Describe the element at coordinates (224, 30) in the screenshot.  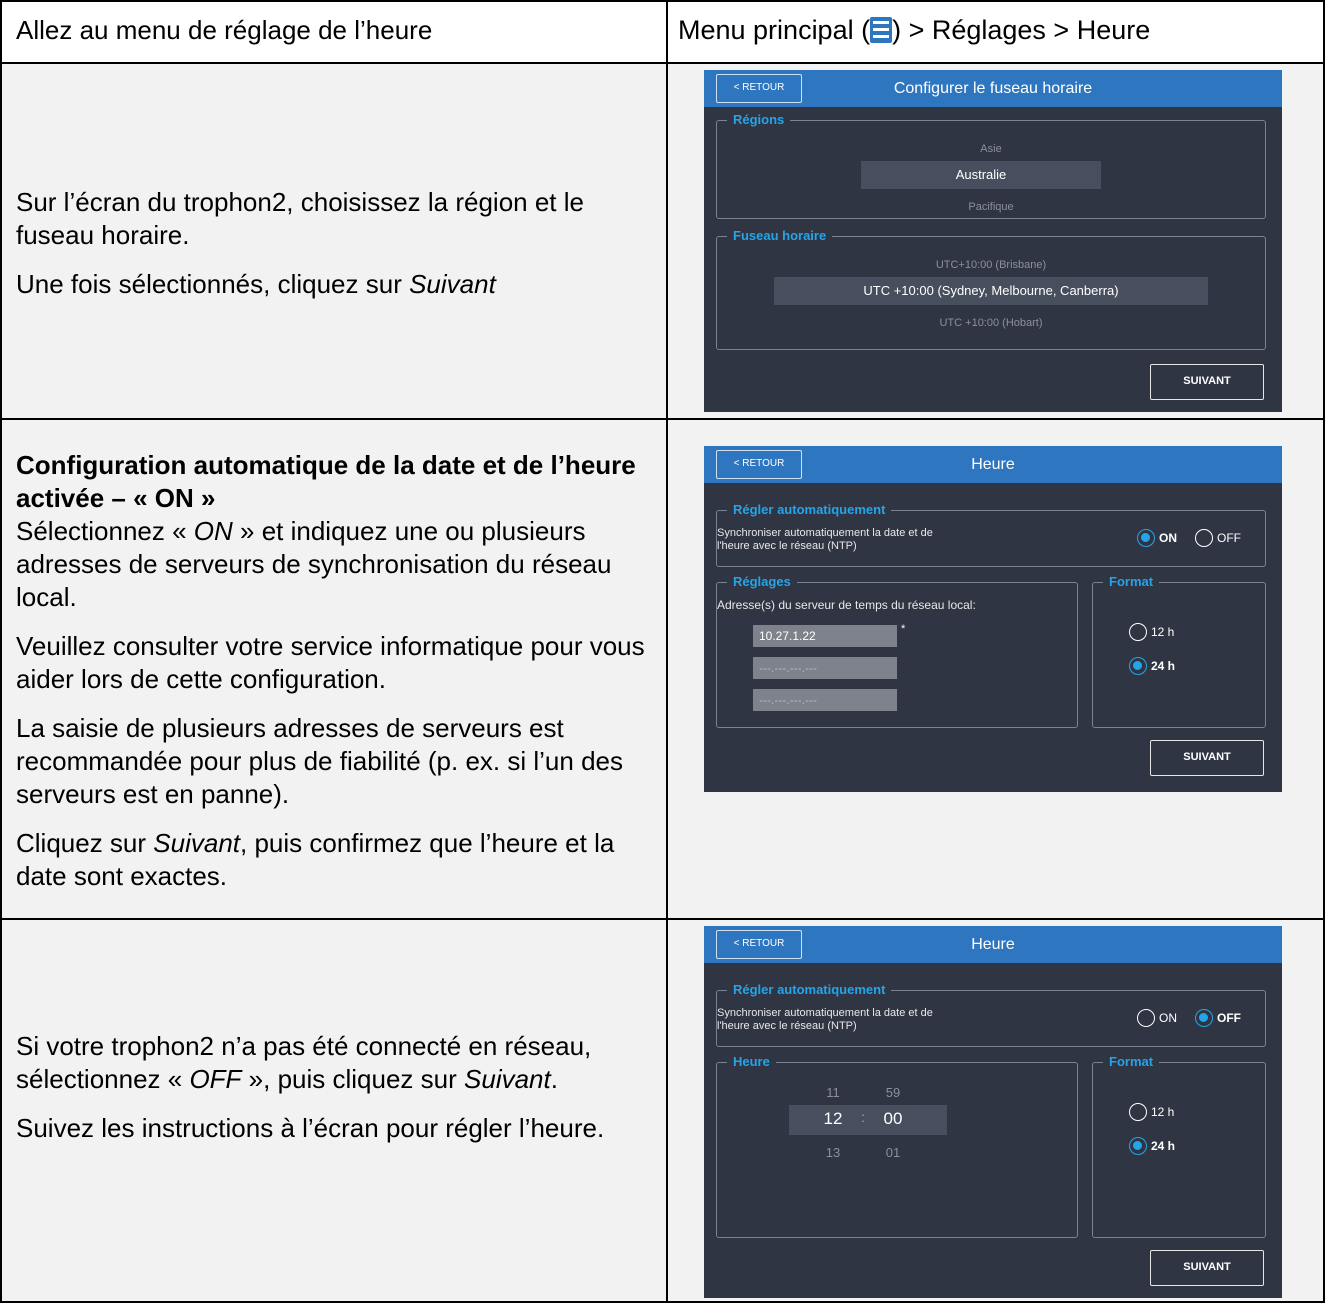
I see `row1-instruction: Allez au menu de réglage de l’heure` at that location.